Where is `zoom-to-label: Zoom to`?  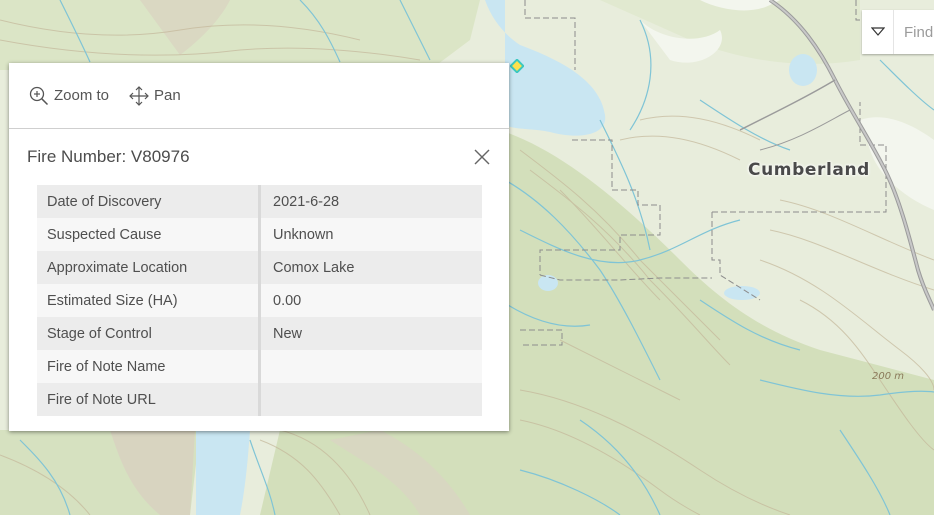 zoom-to-label: Zoom to is located at coordinates (82, 95).